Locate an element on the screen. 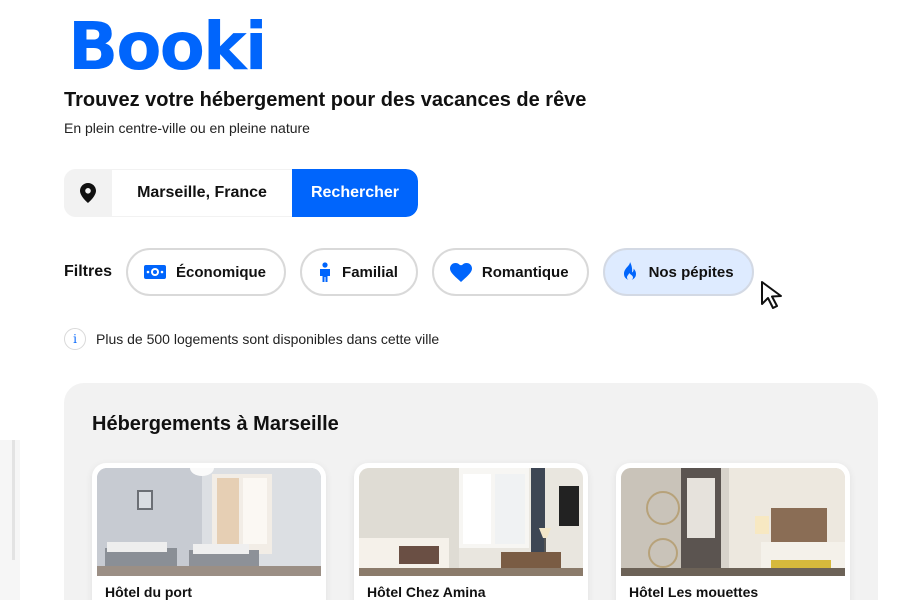 This screenshot has height=600, width=900. filter-chip-economique: Économique is located at coordinates (206, 272).